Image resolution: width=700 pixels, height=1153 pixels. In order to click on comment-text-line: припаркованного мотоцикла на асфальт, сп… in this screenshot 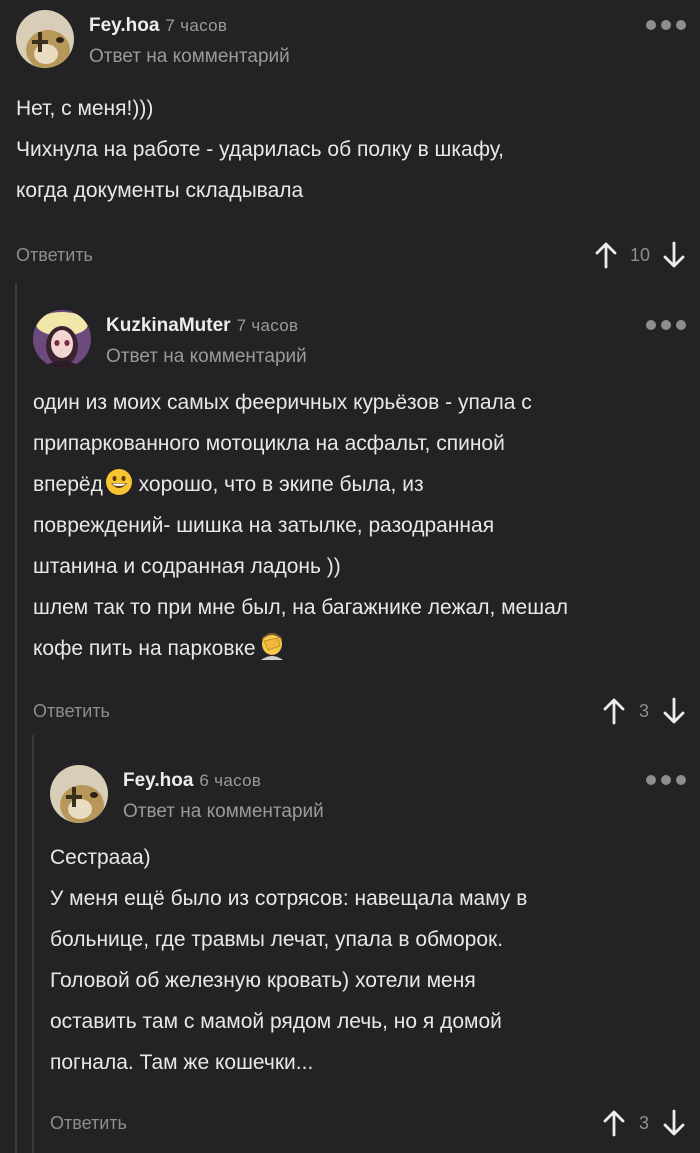, I will do `click(269, 443)`.